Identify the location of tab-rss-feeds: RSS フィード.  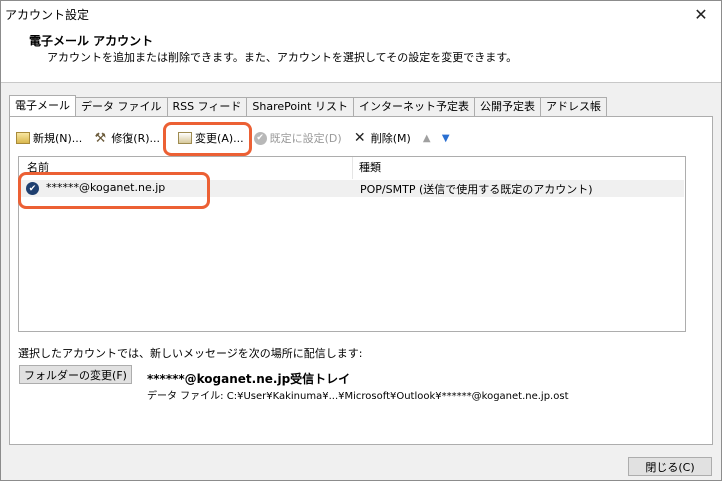
(207, 106).